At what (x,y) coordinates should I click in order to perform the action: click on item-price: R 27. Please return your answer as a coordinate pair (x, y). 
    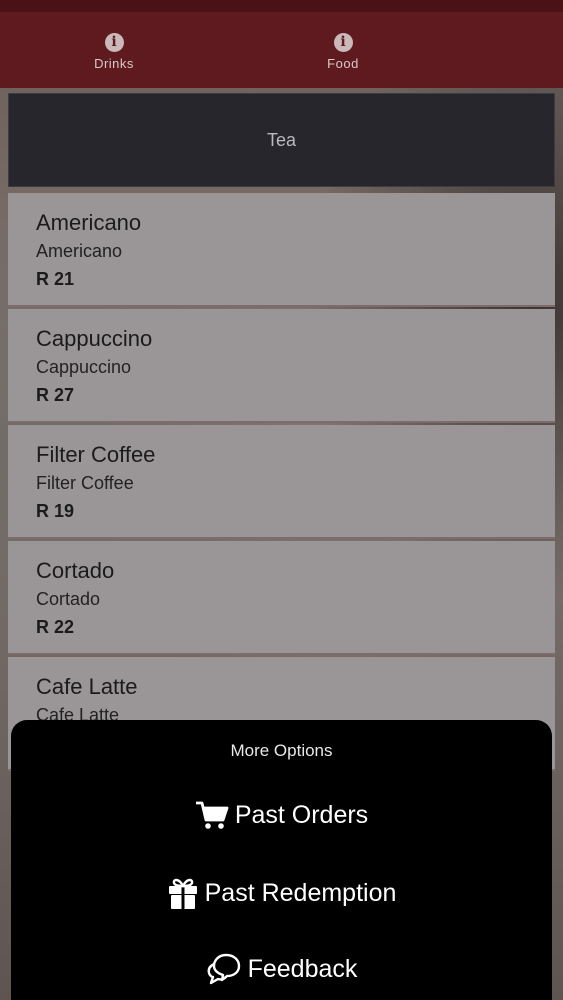
    Looking at the image, I should click on (55, 395).